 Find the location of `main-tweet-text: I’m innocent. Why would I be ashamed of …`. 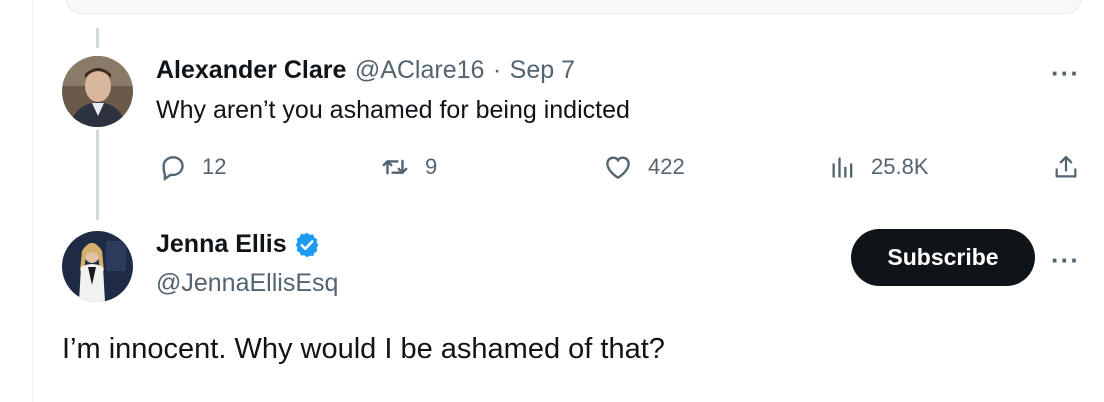

main-tweet-text: I’m innocent. Why would I be ashamed of … is located at coordinates (363, 349).